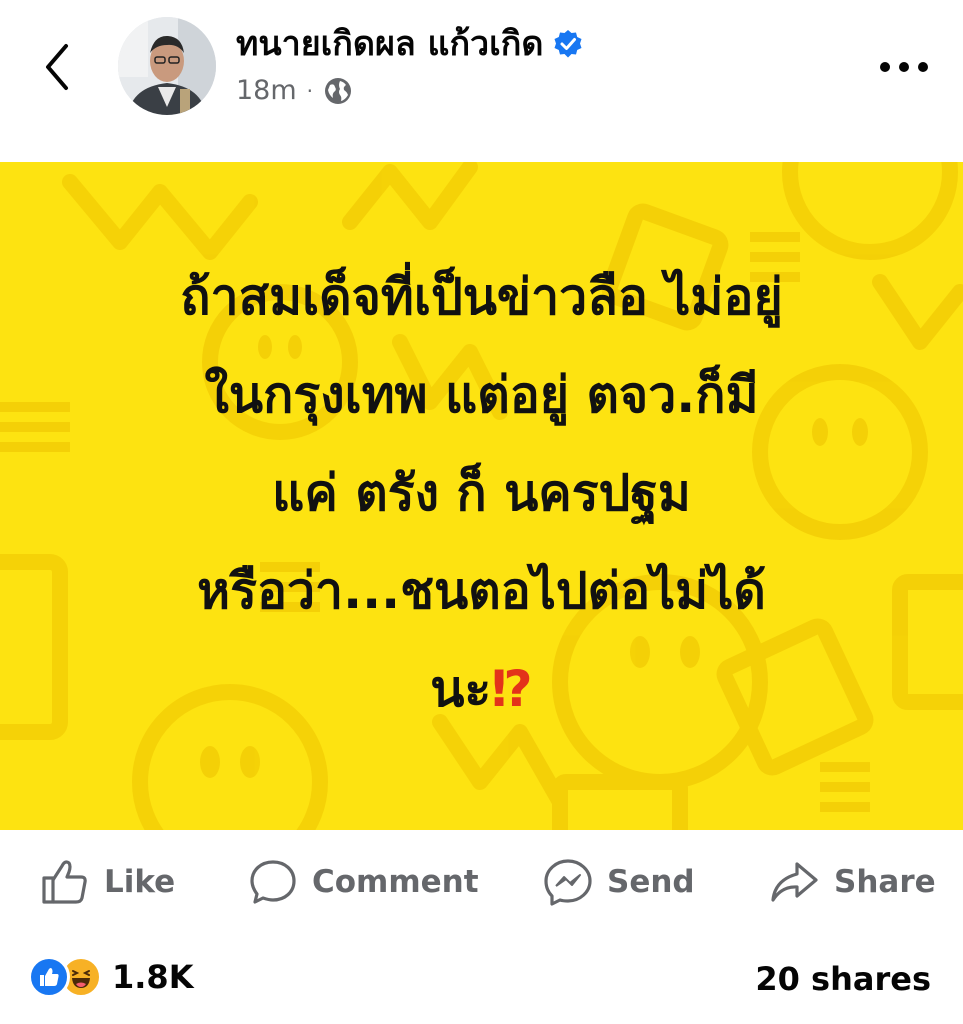 The height and width of the screenshot is (1024, 963). I want to click on comment-button: Comment, so click(363, 882).